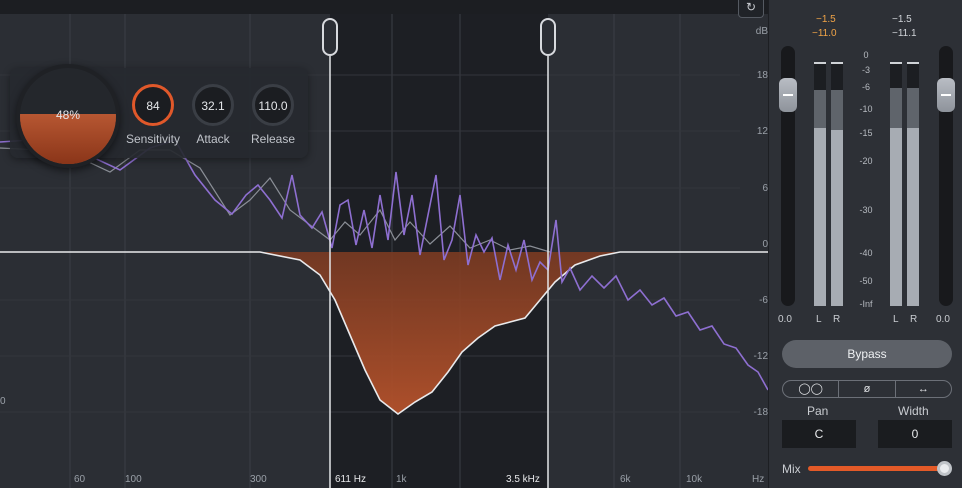  I want to click on freq-label: Hz, so click(758, 479).